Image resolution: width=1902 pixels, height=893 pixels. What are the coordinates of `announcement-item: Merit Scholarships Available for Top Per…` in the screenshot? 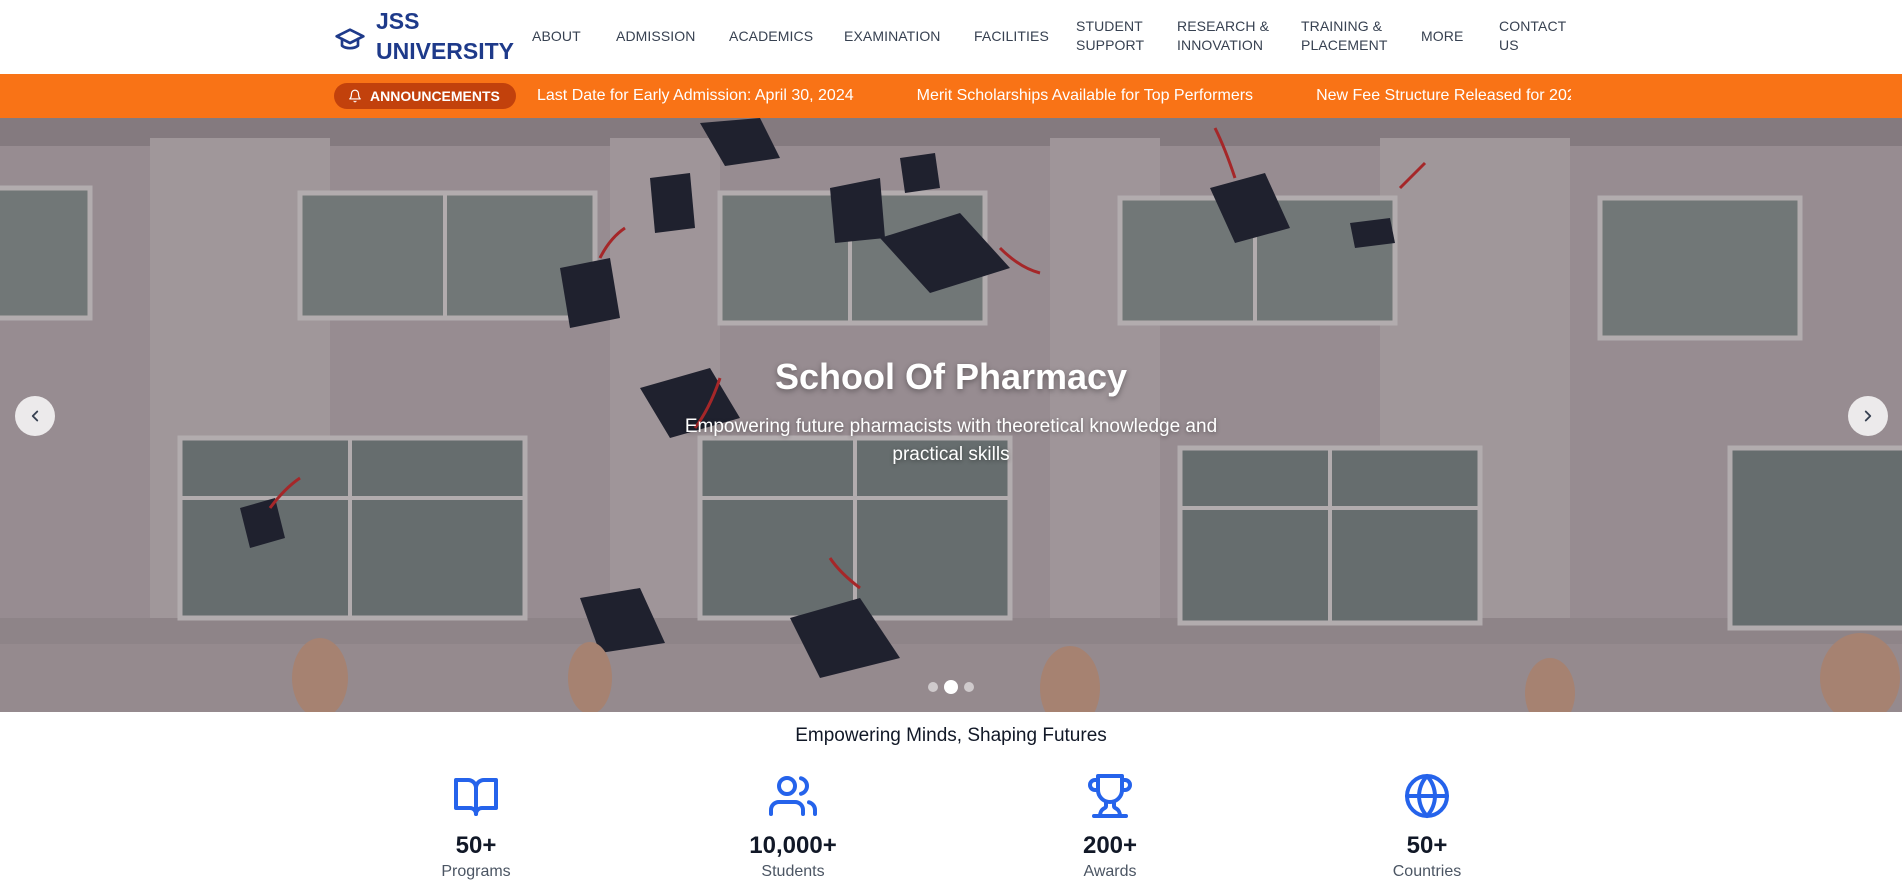 It's located at (1085, 96).